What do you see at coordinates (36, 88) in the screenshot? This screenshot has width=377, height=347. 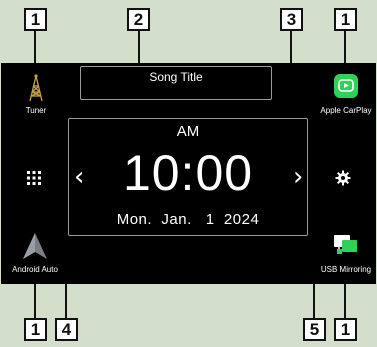 I see `tuner-tower-icon` at bounding box center [36, 88].